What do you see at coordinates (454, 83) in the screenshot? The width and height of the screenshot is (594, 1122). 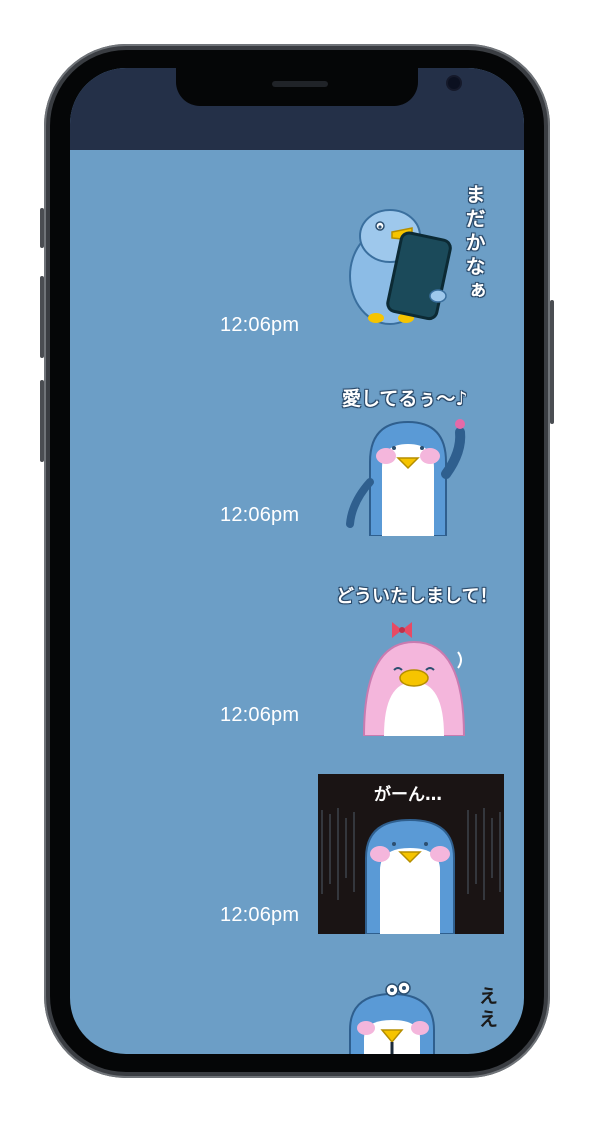 I see `front-camera` at bounding box center [454, 83].